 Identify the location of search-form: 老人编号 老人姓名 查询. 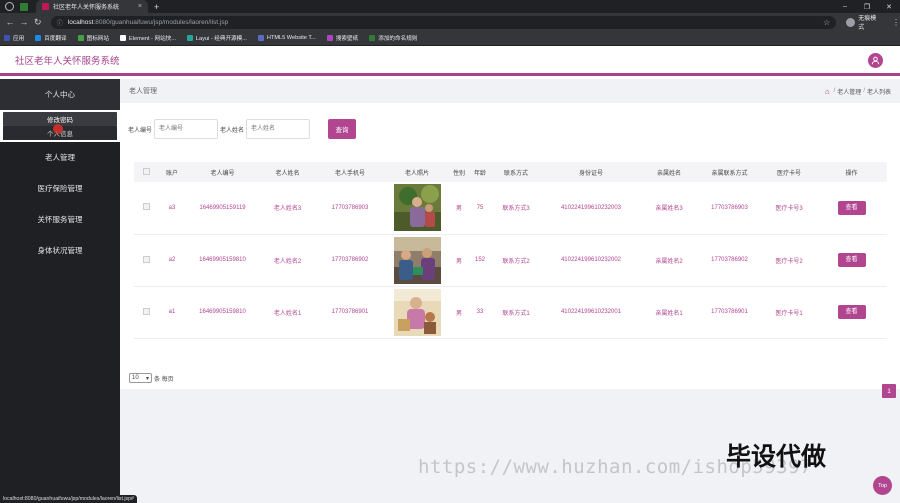
(242, 129).